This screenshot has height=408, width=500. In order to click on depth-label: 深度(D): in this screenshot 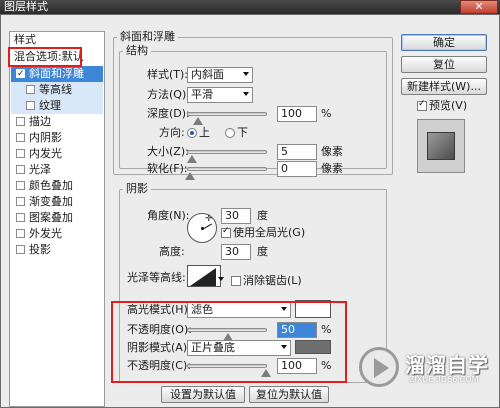, I will do `click(168, 113)`.